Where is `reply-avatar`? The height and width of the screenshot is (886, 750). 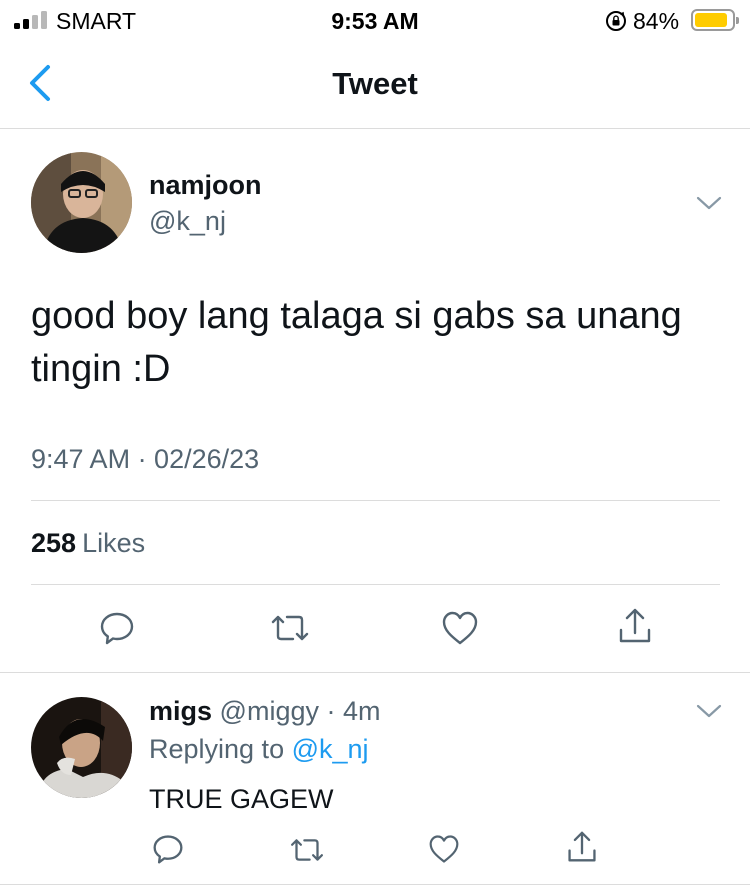 reply-avatar is located at coordinates (81, 747).